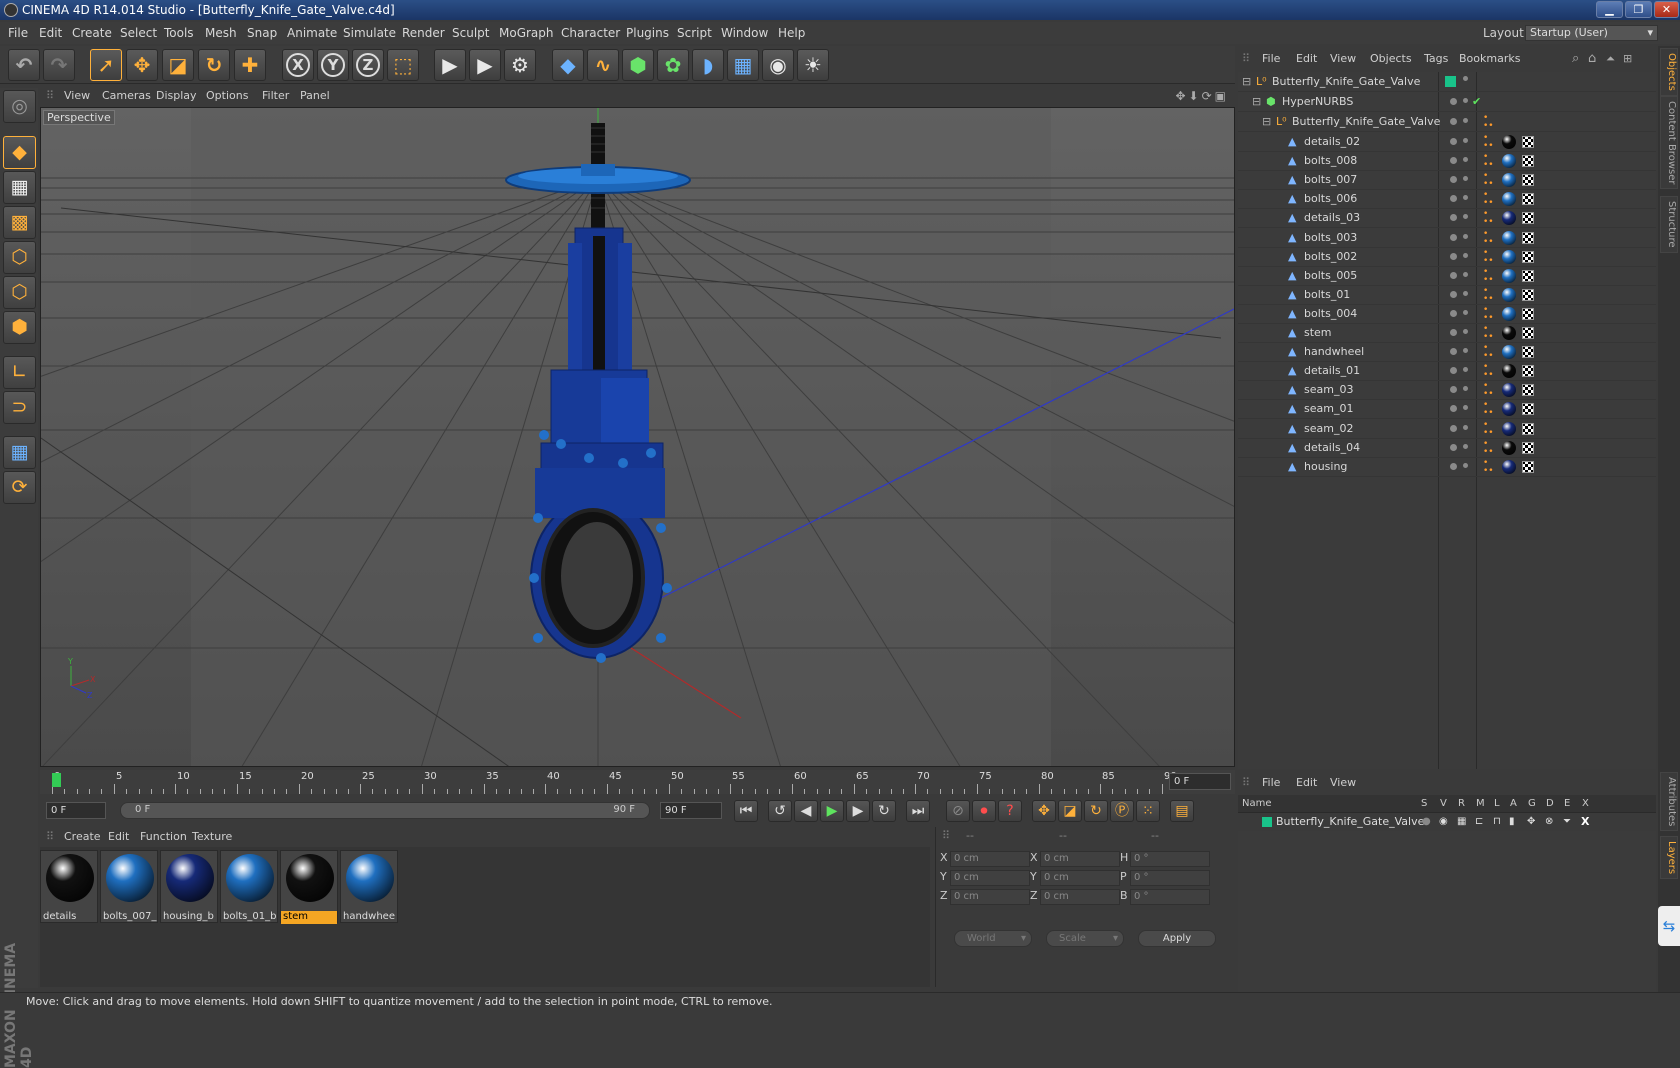 The image size is (1680, 1068). I want to click on record-icon: ⊘, so click(958, 811).